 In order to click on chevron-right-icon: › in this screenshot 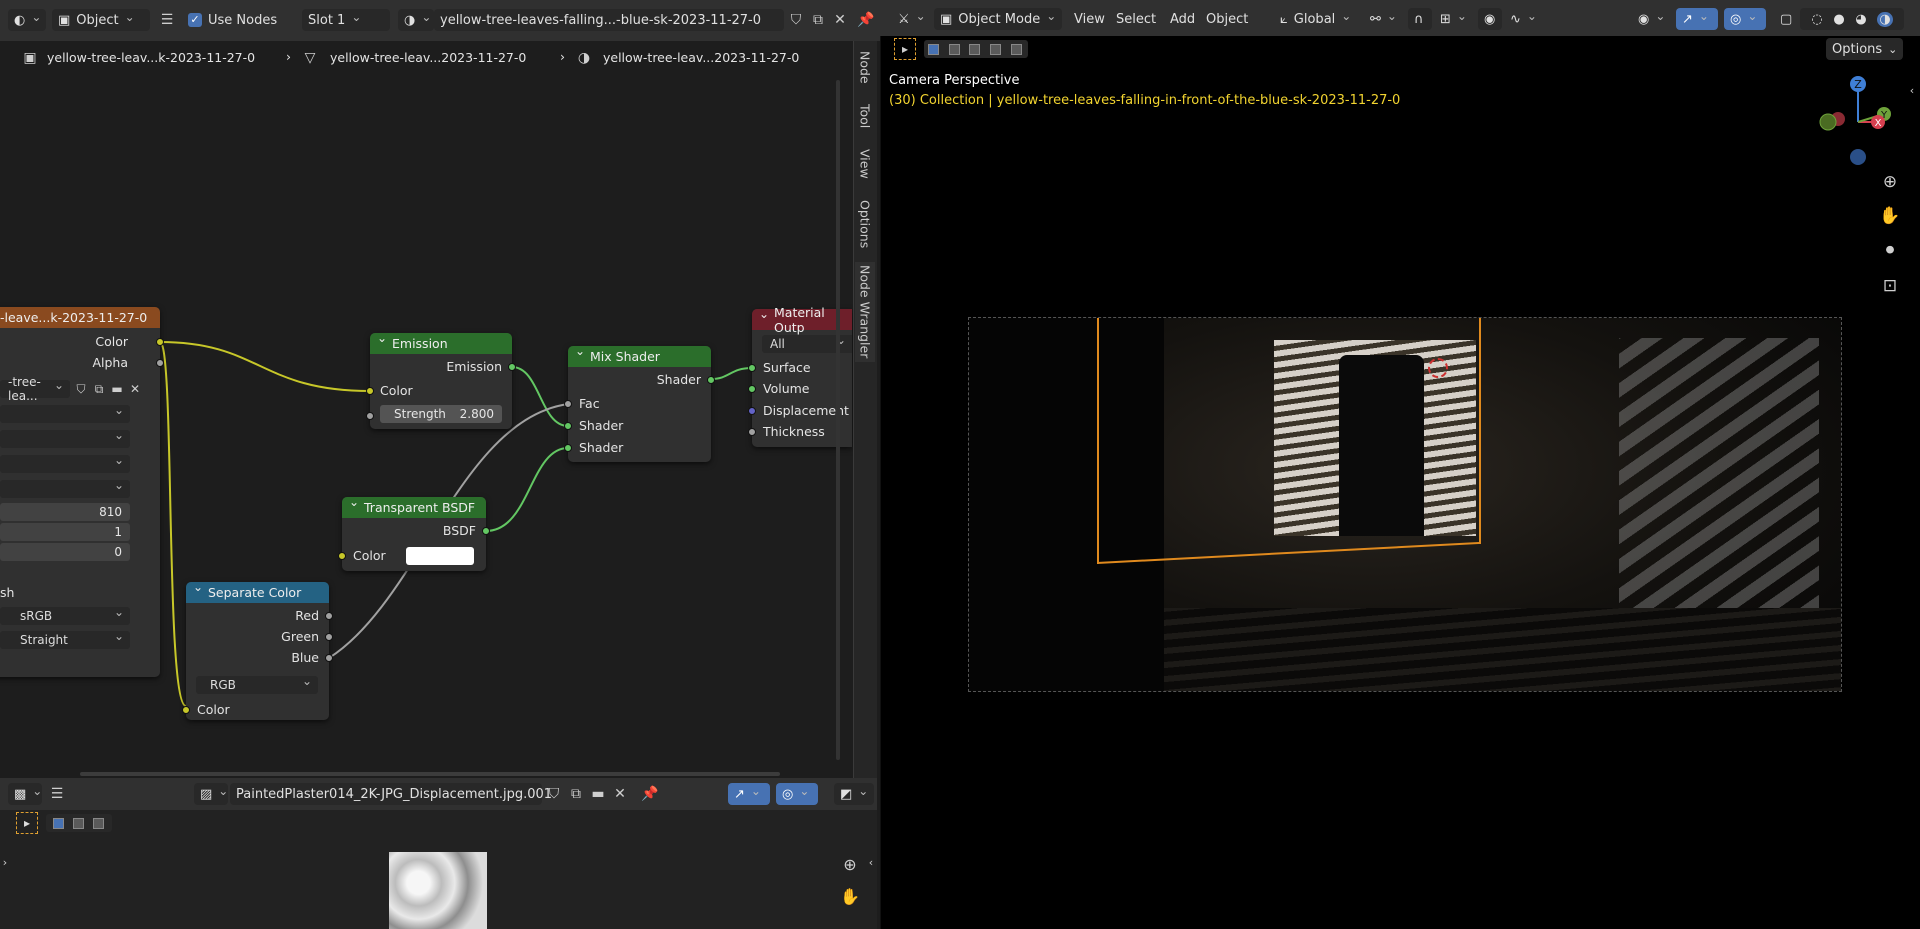, I will do `click(5, 862)`.